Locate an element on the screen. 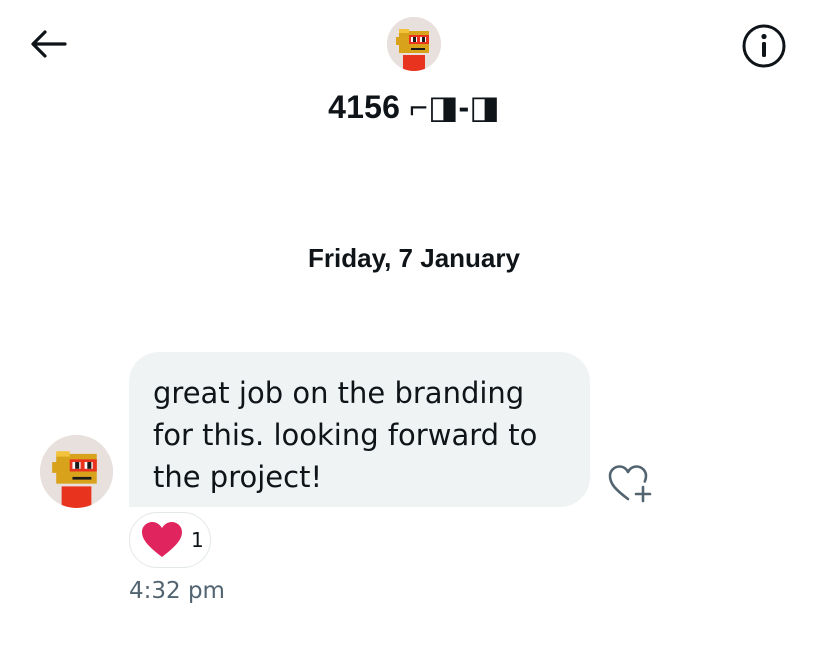  arrow-left-icon is located at coordinates (49, 44).